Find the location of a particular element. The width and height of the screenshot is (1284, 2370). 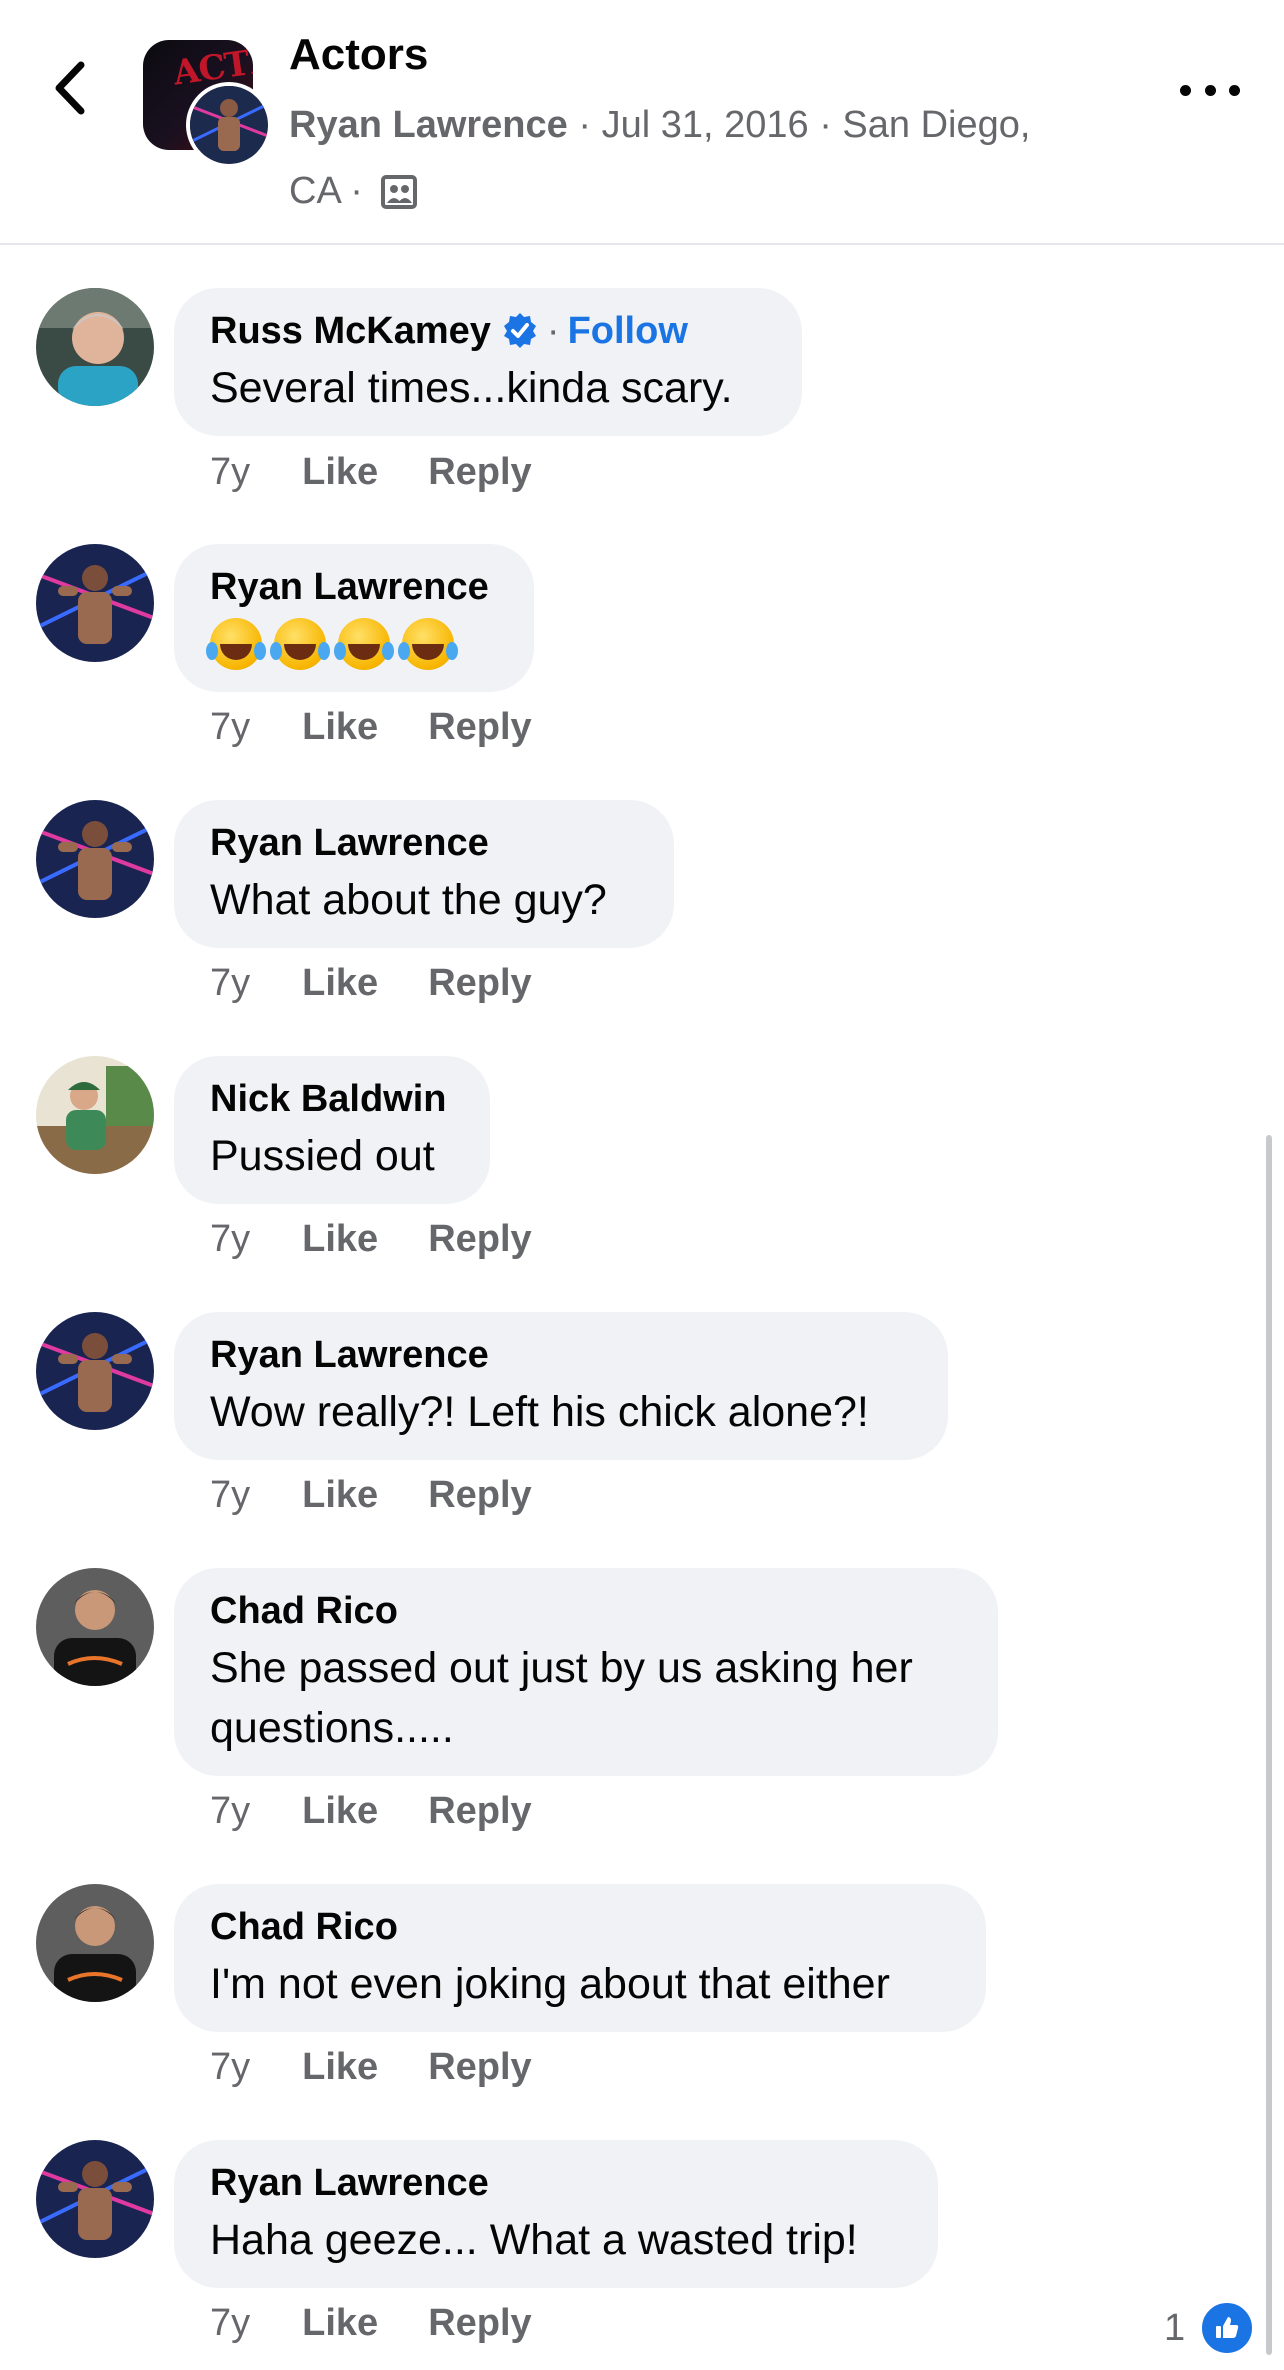

comment-text: Several times...kinda scary. is located at coordinates (471, 388).